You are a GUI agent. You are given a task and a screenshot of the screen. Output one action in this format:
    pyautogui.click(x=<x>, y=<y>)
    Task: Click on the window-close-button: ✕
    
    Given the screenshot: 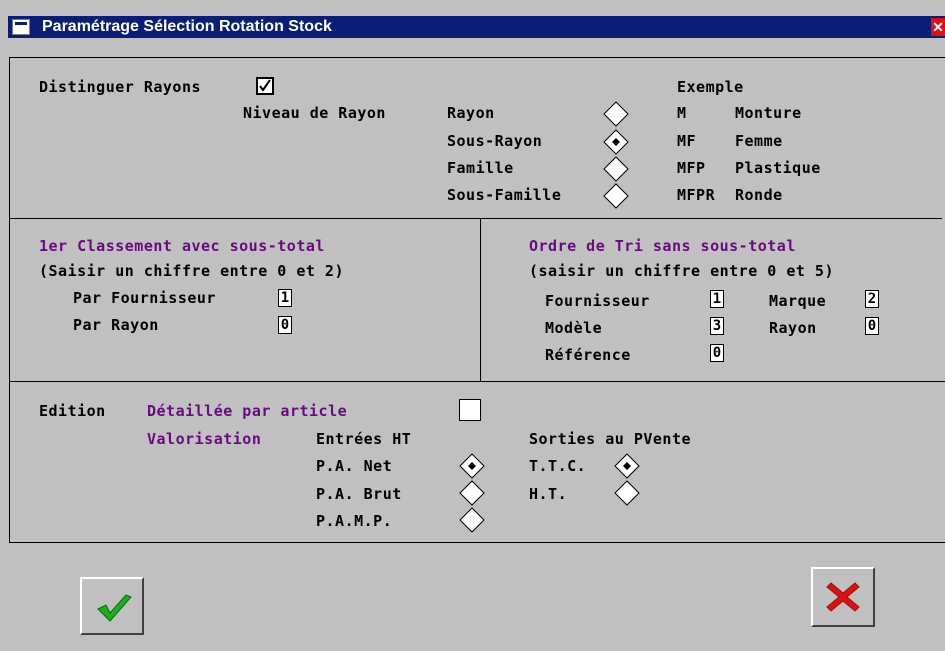 What is the action you would take?
    pyautogui.click(x=938, y=27)
    